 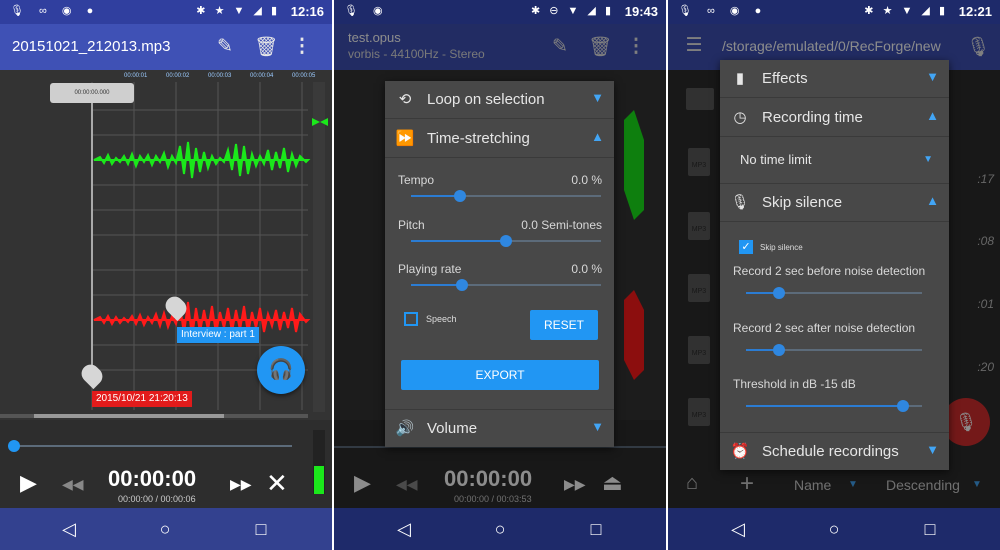 I want to click on export-button: EXPORT, so click(x=500, y=375).